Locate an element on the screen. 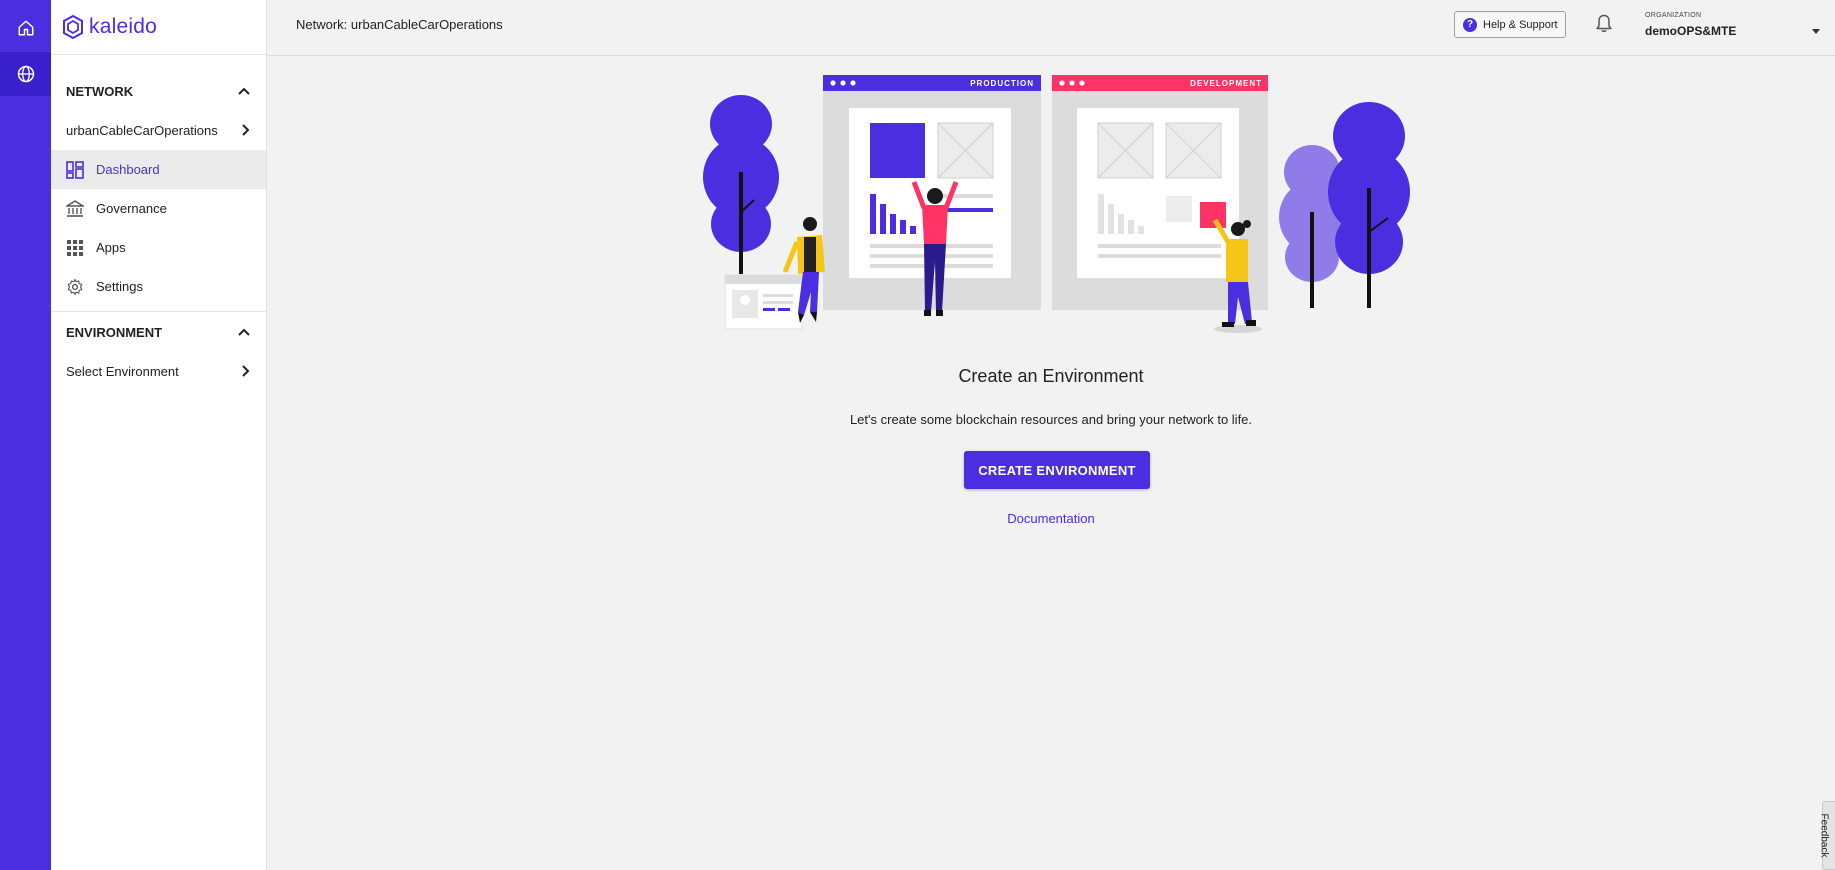 The width and height of the screenshot is (1835, 870). documentation-link-text: Documentation is located at coordinates (1050, 518).